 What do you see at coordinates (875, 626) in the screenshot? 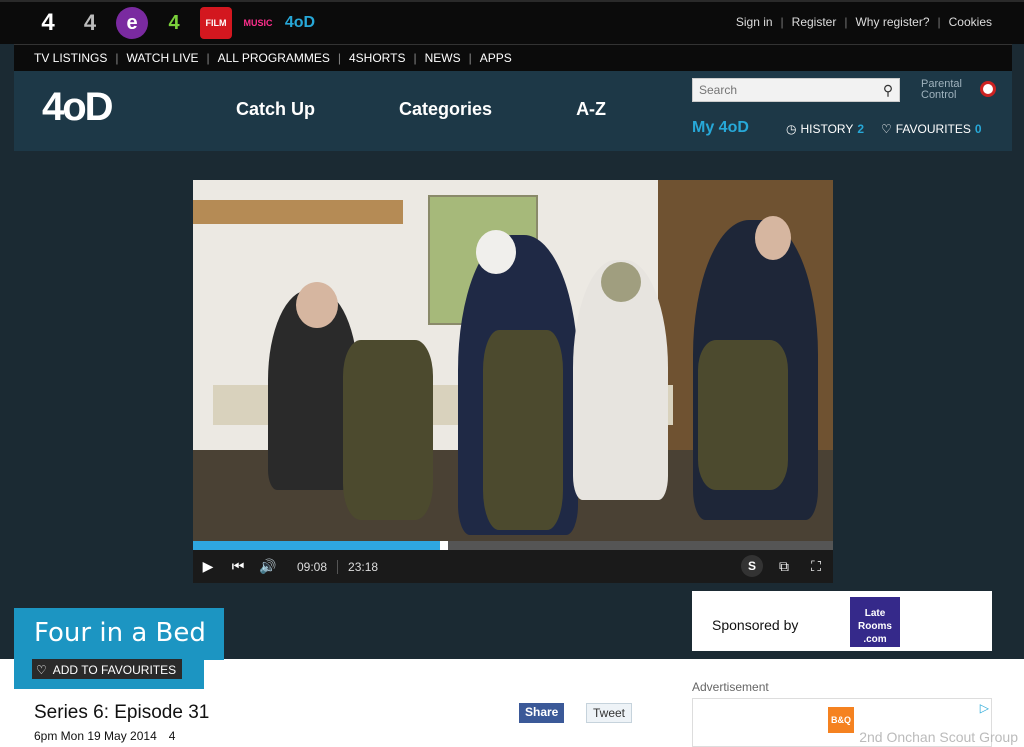
I see `laterooms-line-2: Rooms` at bounding box center [875, 626].